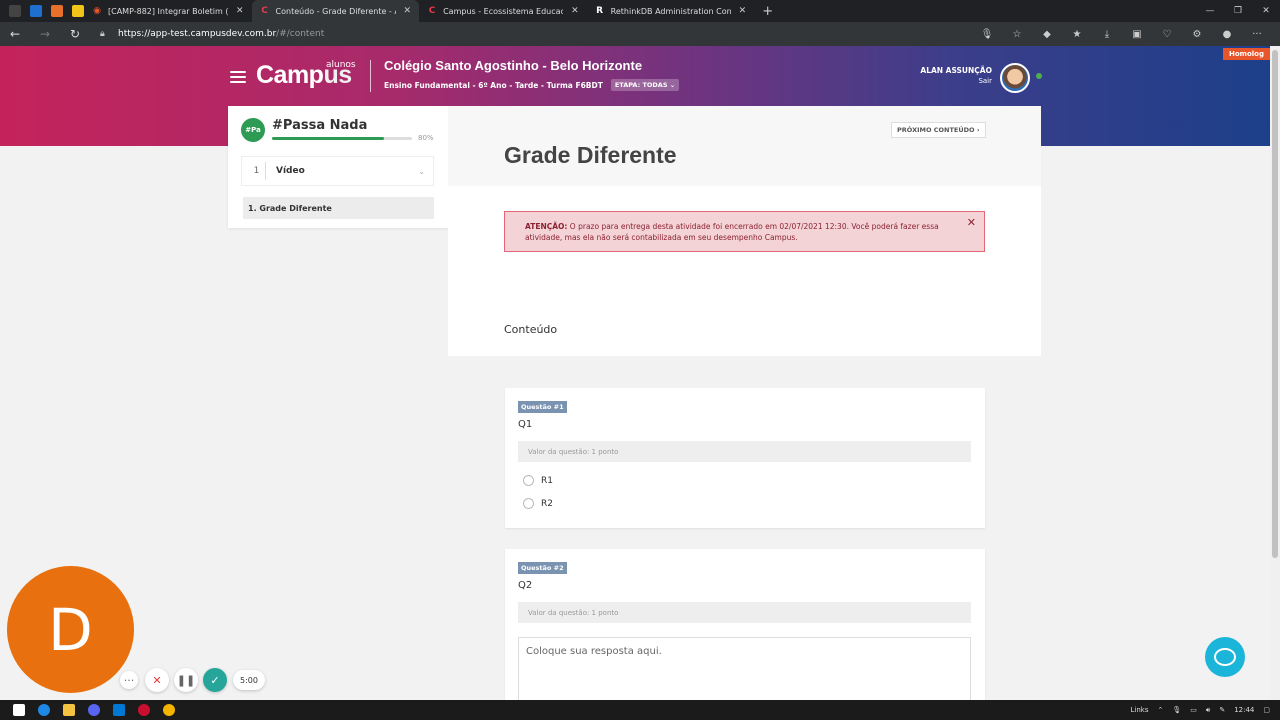 The image size is (1280, 720). I want to click on recorder-done-button: ✓, so click(215, 680).